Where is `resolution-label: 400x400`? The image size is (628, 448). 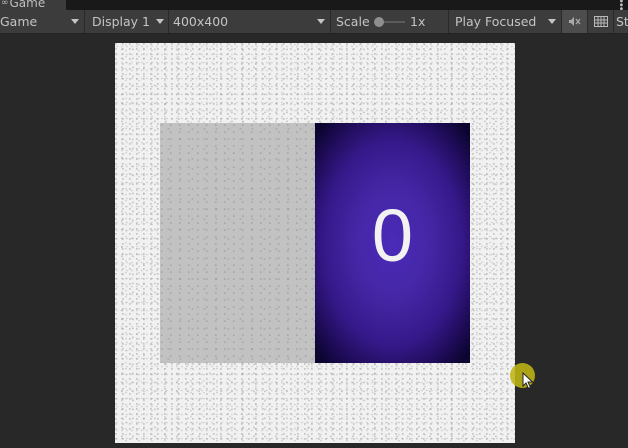 resolution-label: 400x400 is located at coordinates (201, 21).